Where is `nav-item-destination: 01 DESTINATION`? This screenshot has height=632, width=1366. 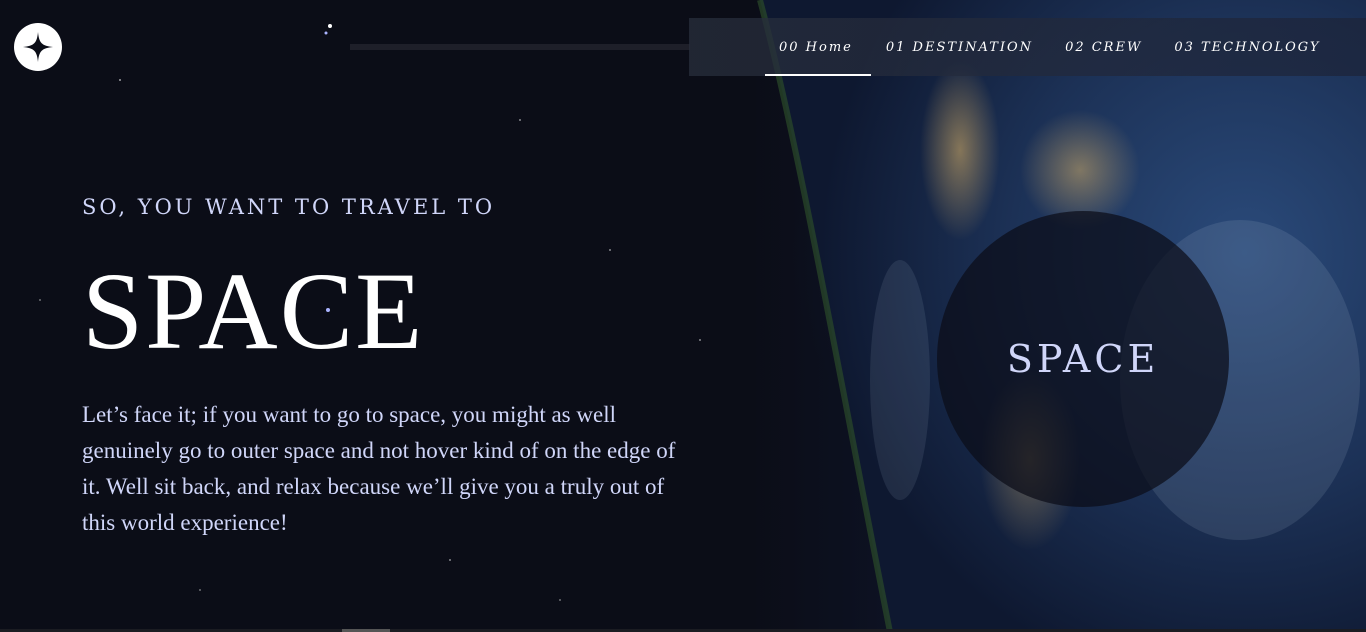 nav-item-destination: 01 DESTINATION is located at coordinates (959, 47).